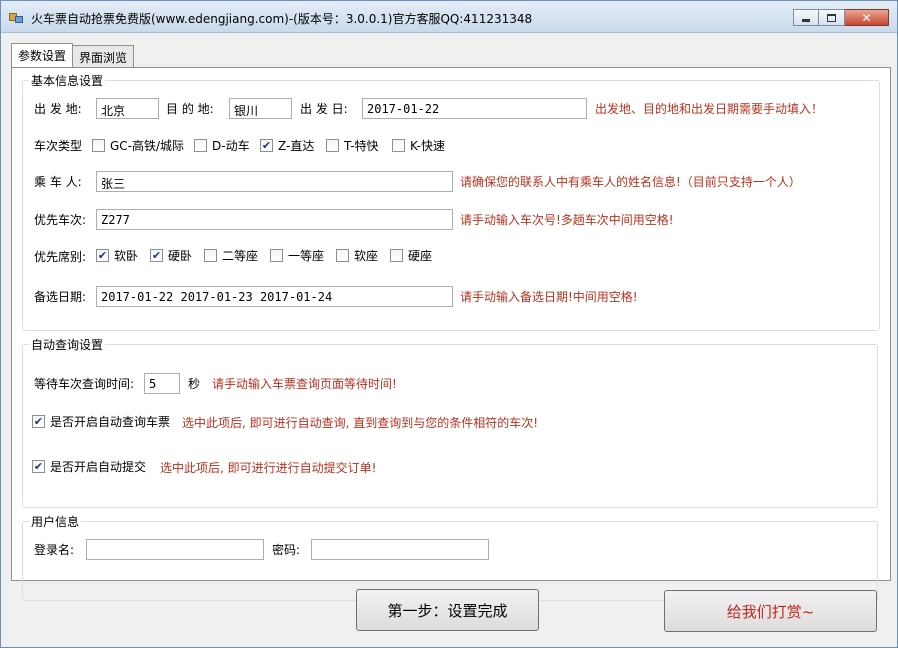 This screenshot has height=648, width=898. Describe the element at coordinates (549, 297) in the screenshot. I see `alt-dates-hint: 请手动输入备选日期!中间用空格!` at that location.